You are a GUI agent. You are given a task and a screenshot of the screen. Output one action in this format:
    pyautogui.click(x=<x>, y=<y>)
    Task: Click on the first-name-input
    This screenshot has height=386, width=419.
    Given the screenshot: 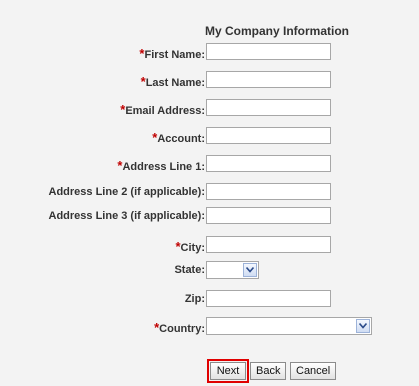 What is the action you would take?
    pyautogui.click(x=268, y=51)
    